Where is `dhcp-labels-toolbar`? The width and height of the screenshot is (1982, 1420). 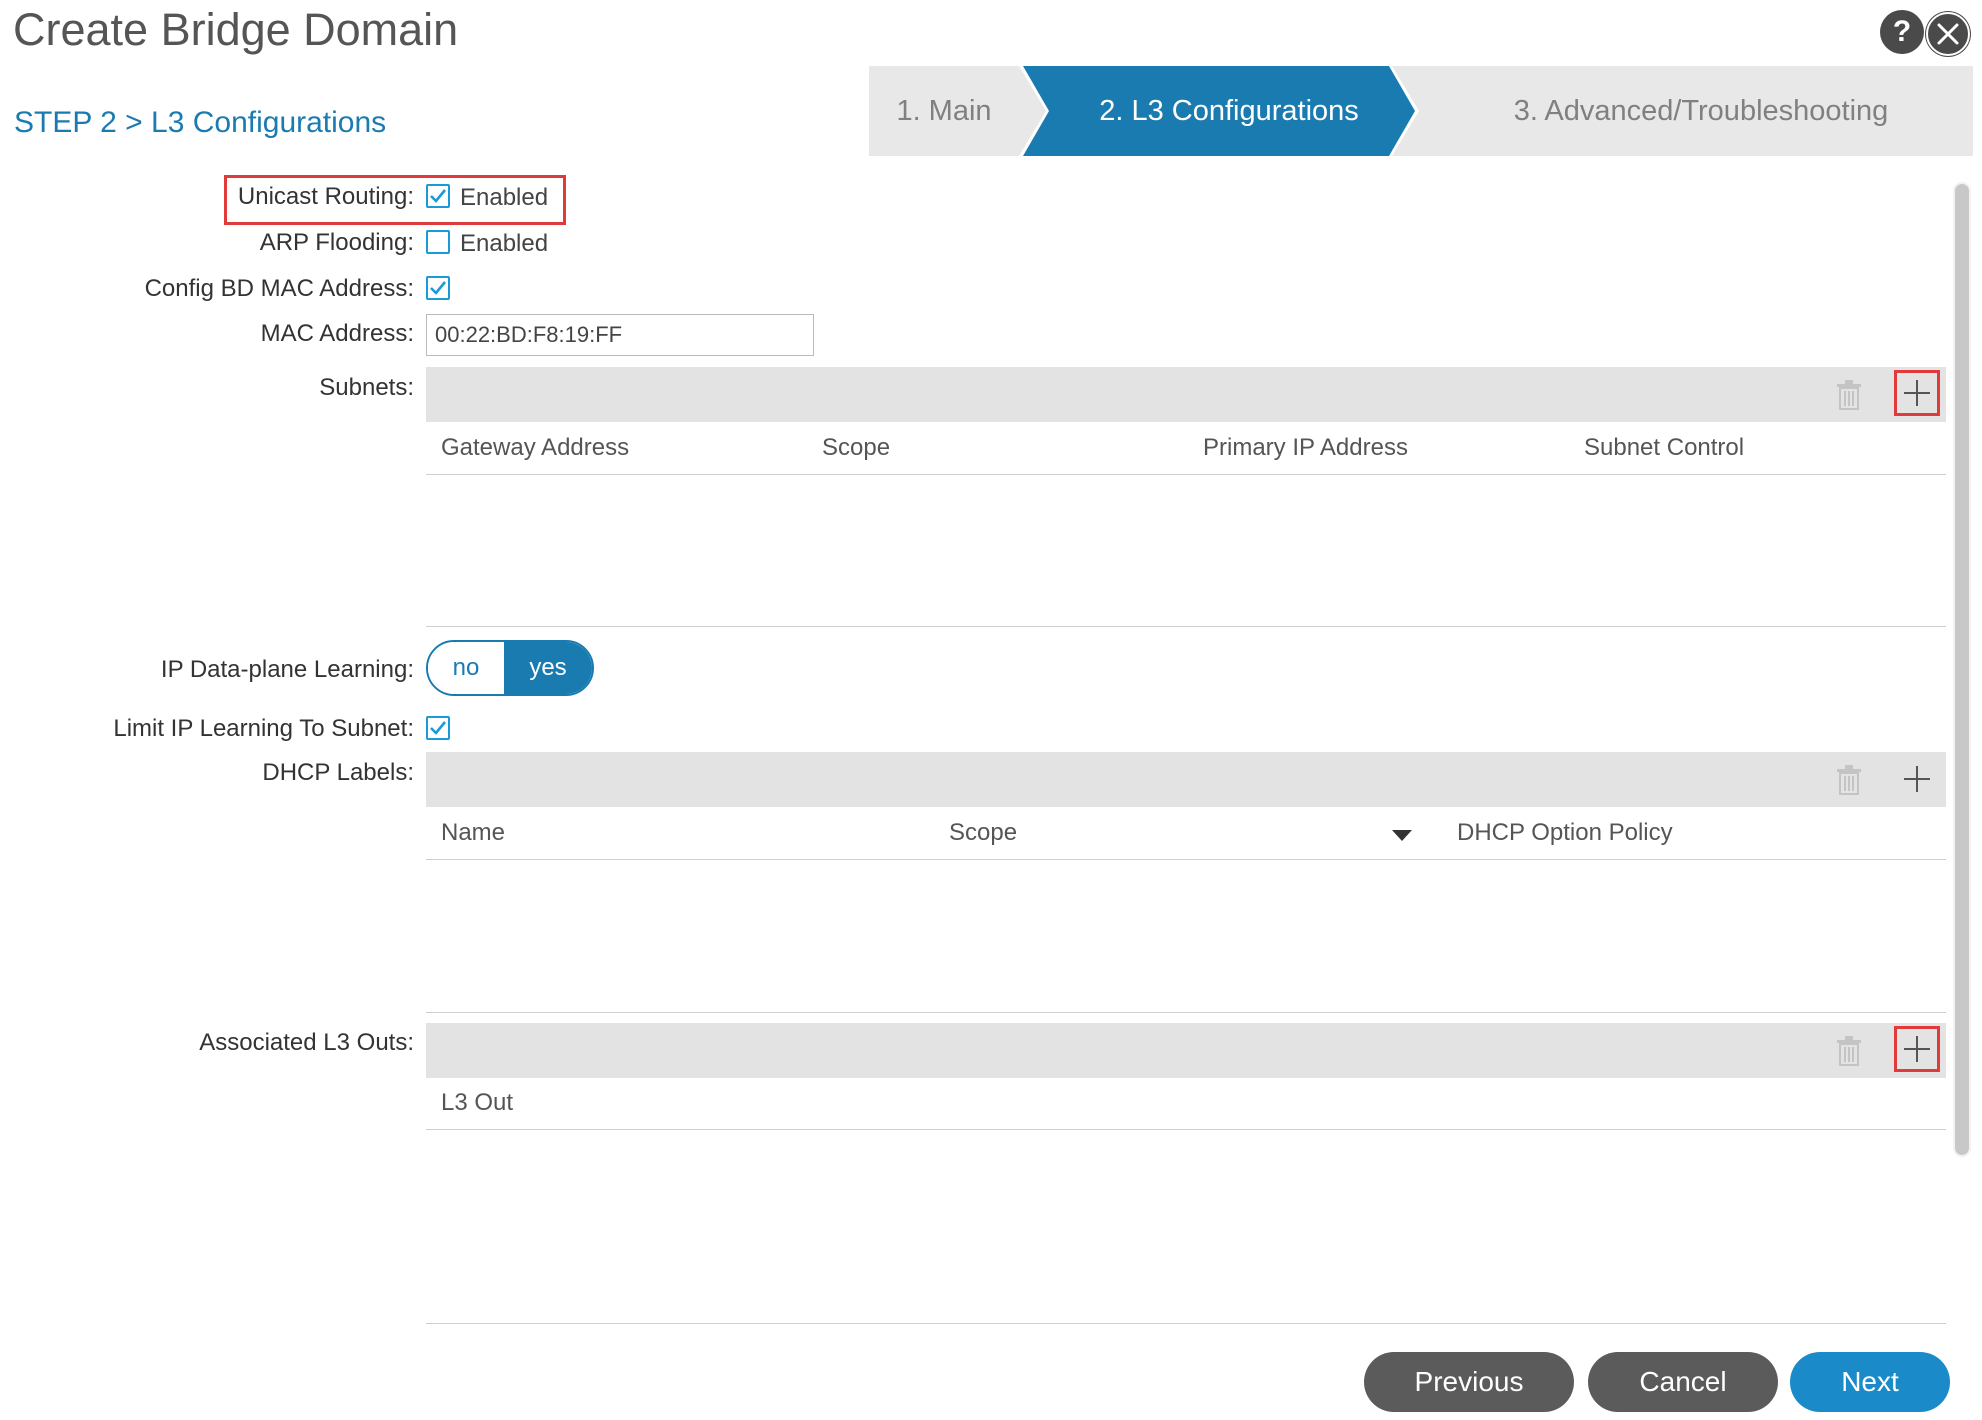 dhcp-labels-toolbar is located at coordinates (1186, 779).